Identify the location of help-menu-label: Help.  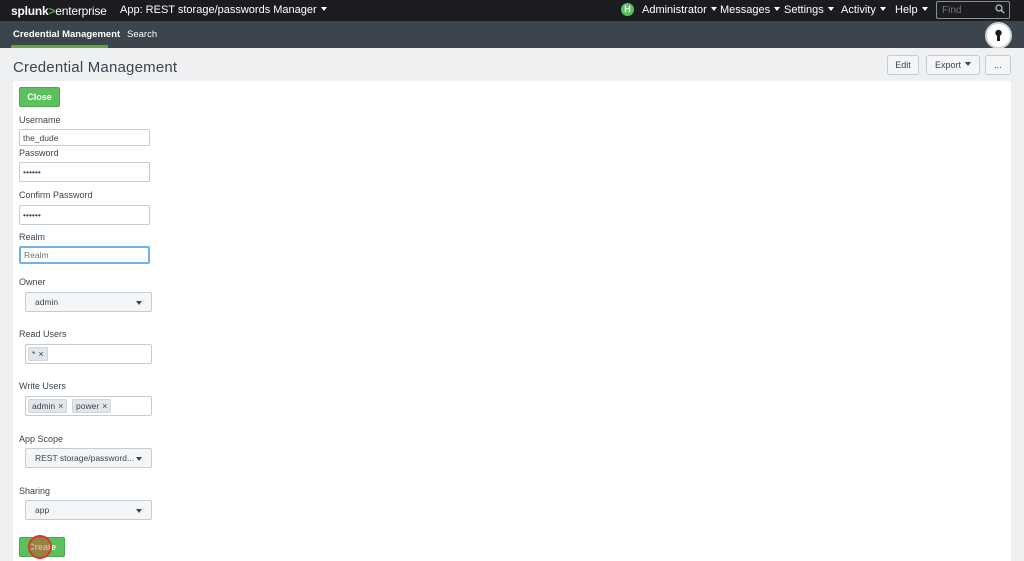
(906, 10).